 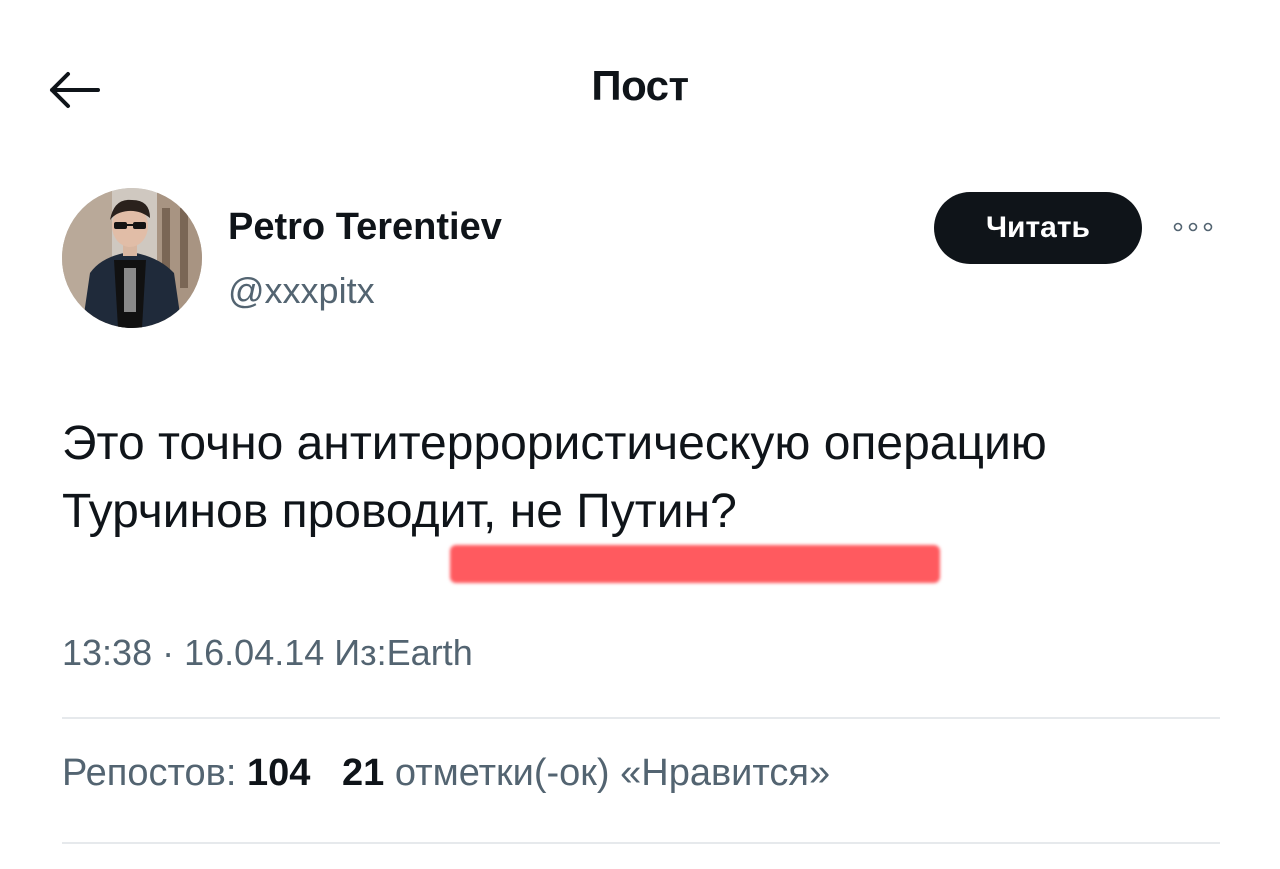 What do you see at coordinates (554, 443) in the screenshot?
I see `tweet-line-1: Это точно антитеррористическую операцию` at bounding box center [554, 443].